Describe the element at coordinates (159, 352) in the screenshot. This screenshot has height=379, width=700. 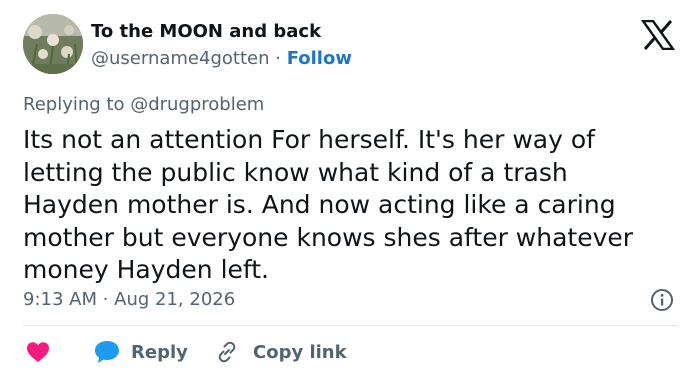
I see `reply-label: Reply` at that location.